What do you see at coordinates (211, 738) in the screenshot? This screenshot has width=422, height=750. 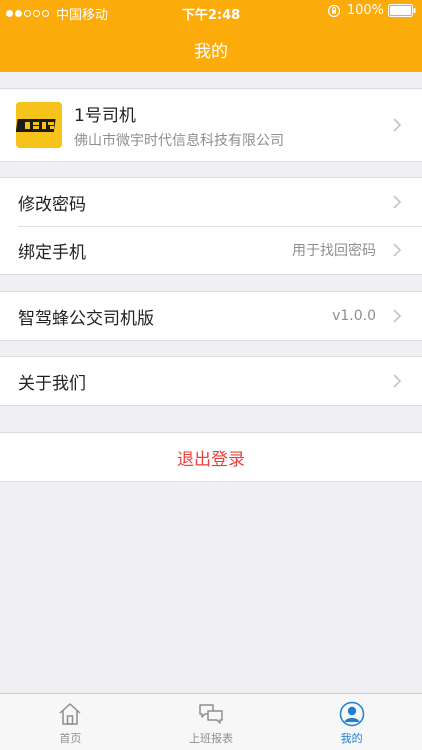 I see `tab-report-label: 上班报表` at bounding box center [211, 738].